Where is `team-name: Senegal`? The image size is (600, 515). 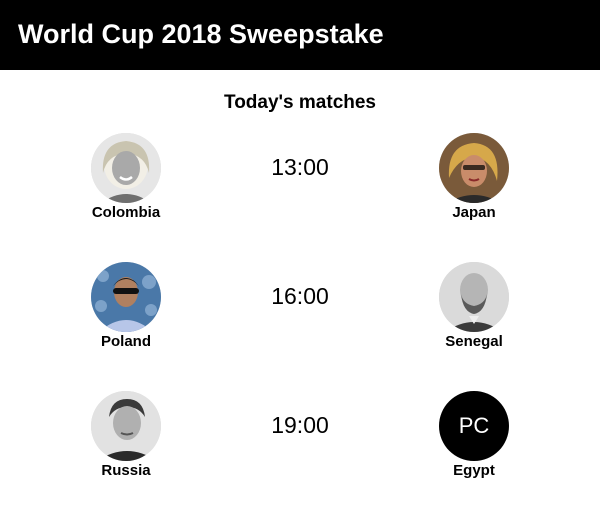
team-name: Senegal is located at coordinates (474, 341).